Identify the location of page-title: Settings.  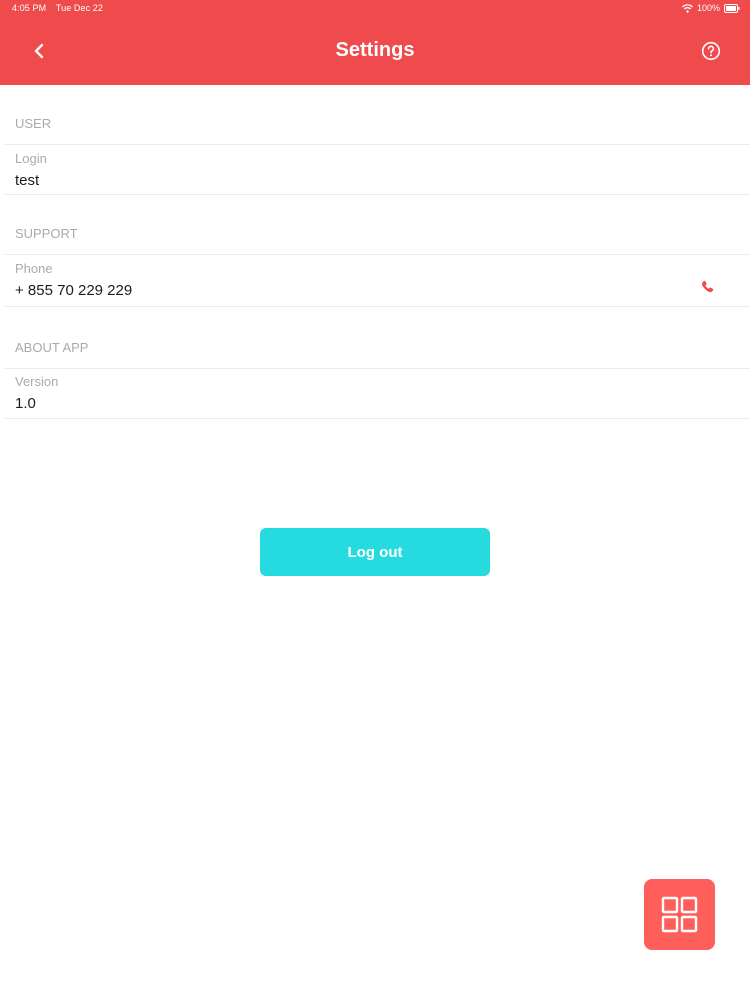
(375, 50).